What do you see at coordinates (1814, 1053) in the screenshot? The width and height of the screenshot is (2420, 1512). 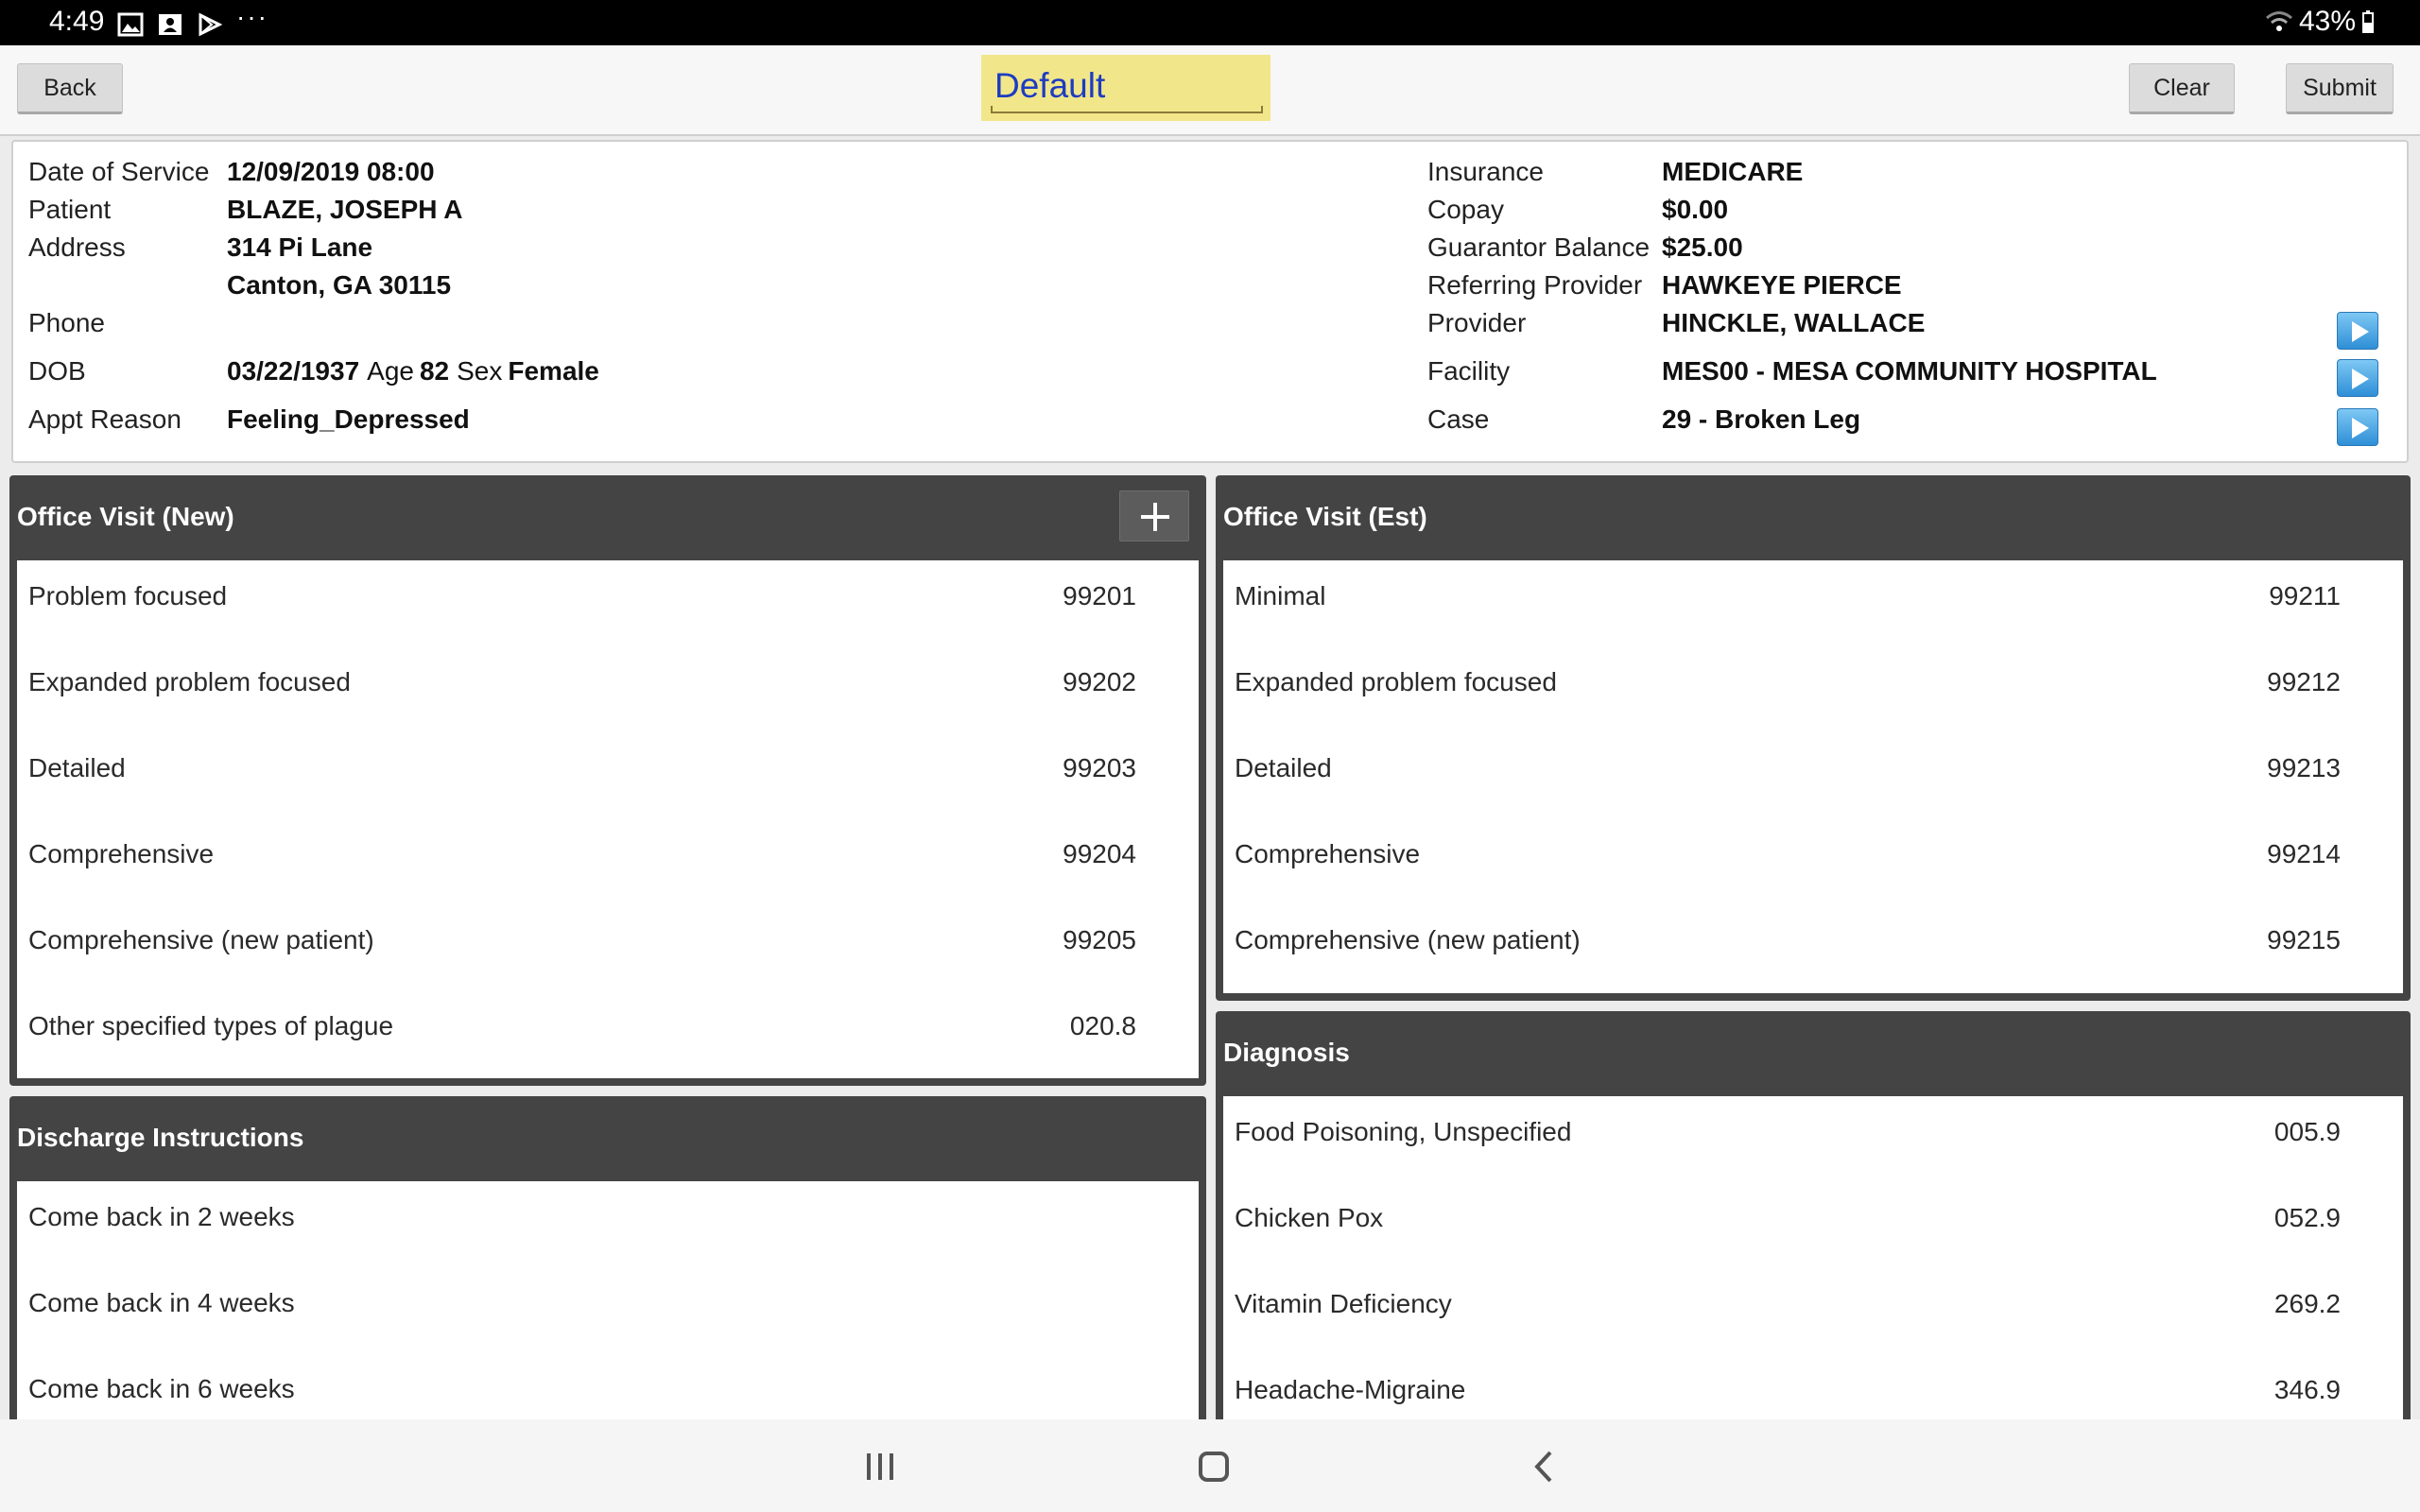 I see `panel-header: Diagnosis` at bounding box center [1814, 1053].